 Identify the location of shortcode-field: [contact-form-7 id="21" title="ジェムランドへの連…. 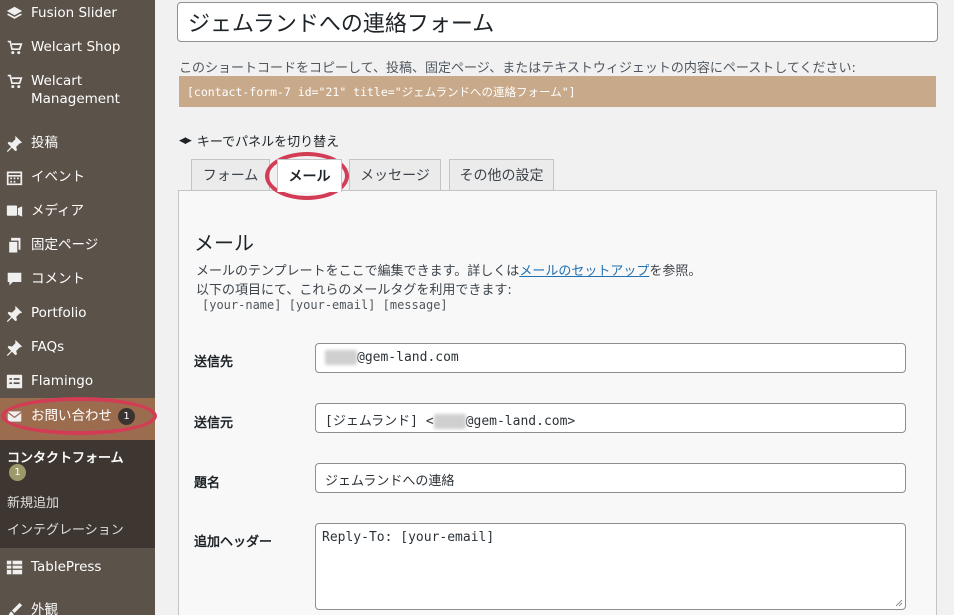
(557, 91).